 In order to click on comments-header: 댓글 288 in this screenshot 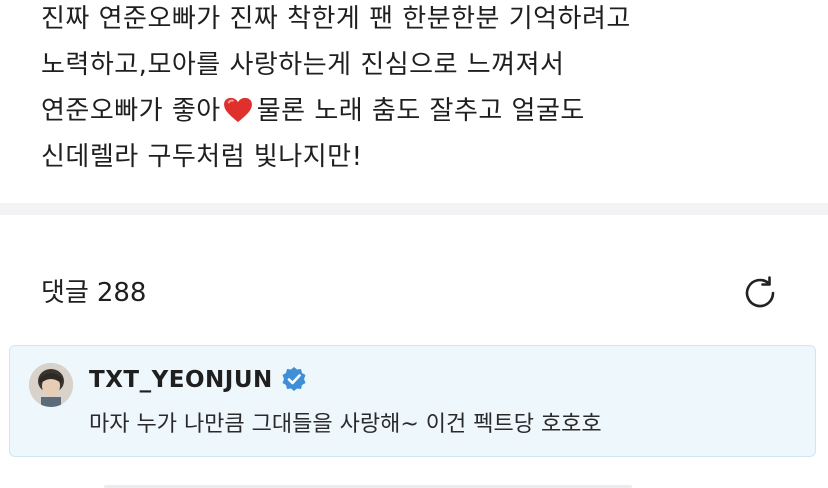, I will do `click(93, 293)`.